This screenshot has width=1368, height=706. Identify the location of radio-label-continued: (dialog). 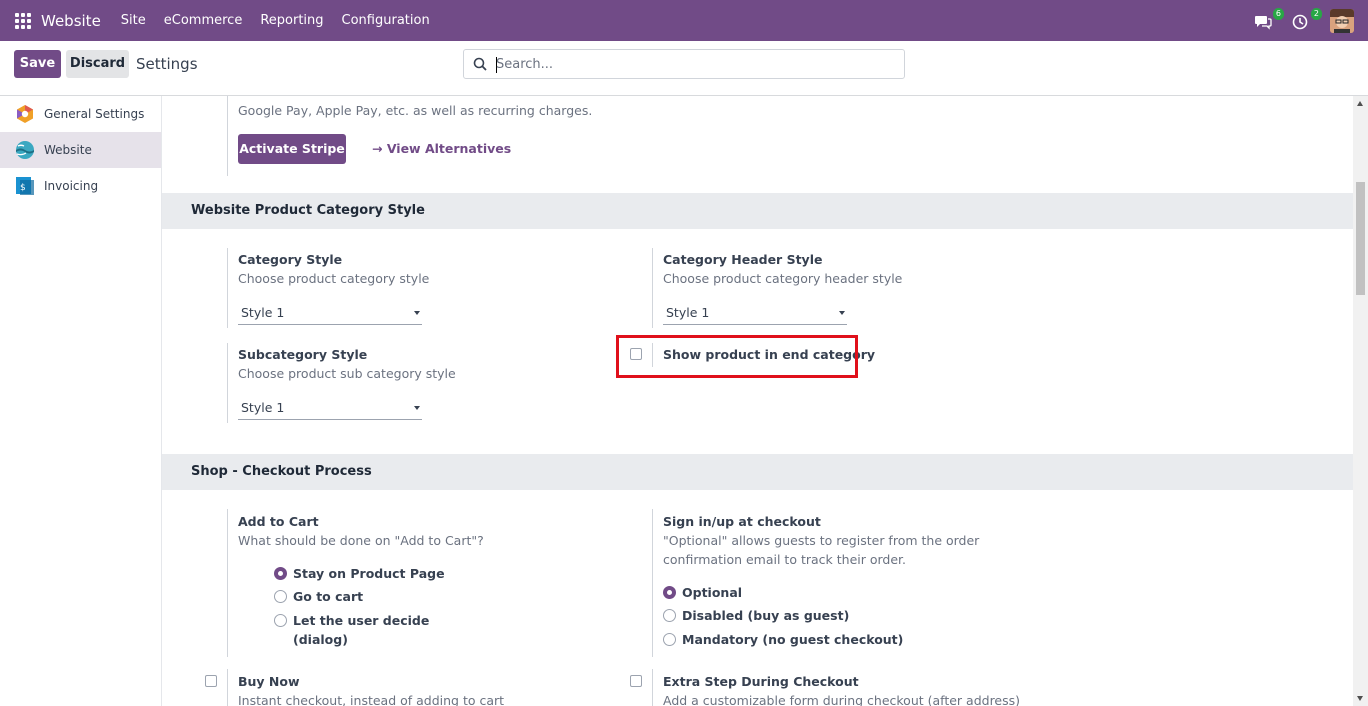
(320, 639).